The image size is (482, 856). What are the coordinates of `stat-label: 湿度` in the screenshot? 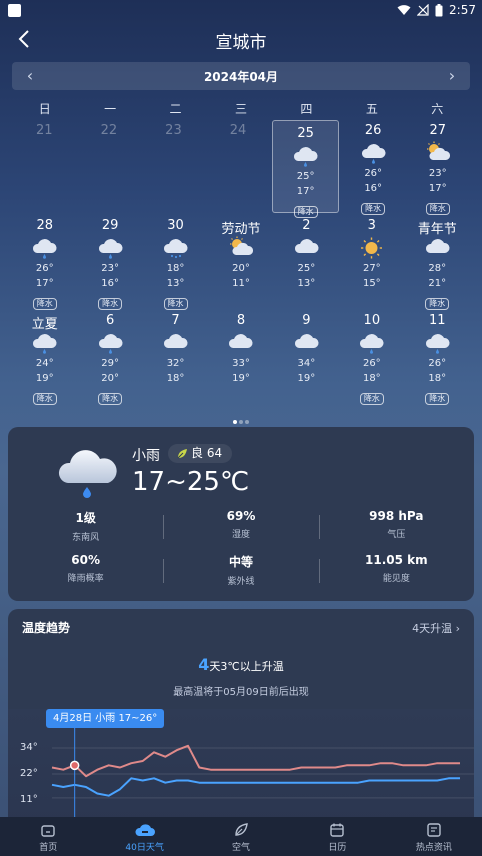 It's located at (240, 535).